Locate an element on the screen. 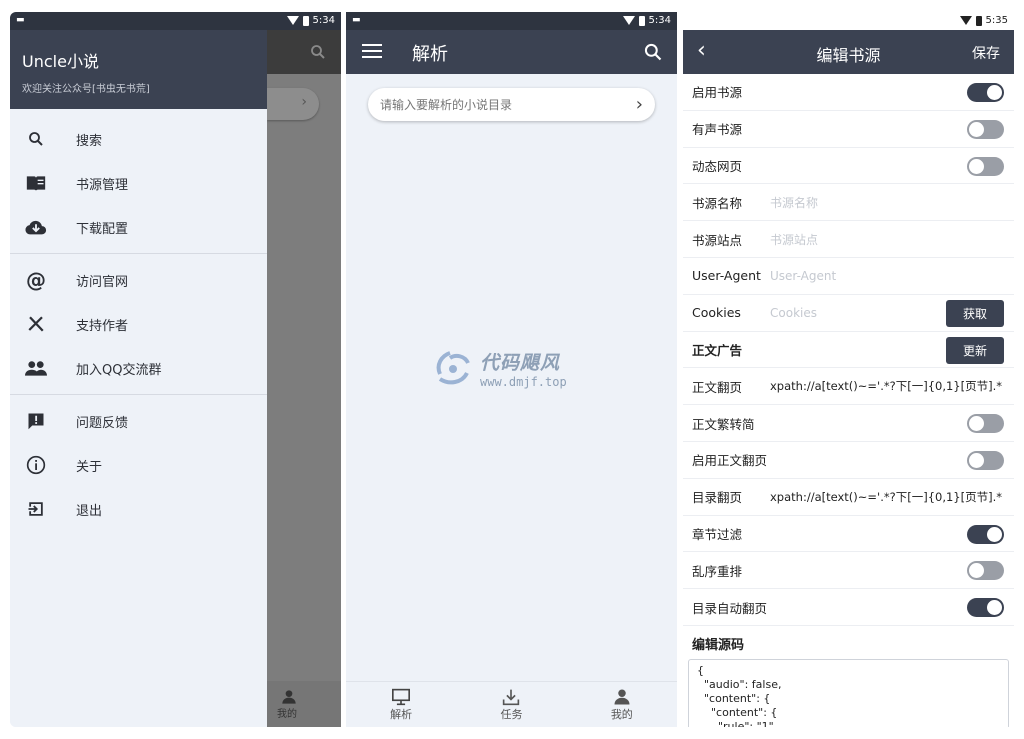  group-icon is located at coordinates (36, 368).